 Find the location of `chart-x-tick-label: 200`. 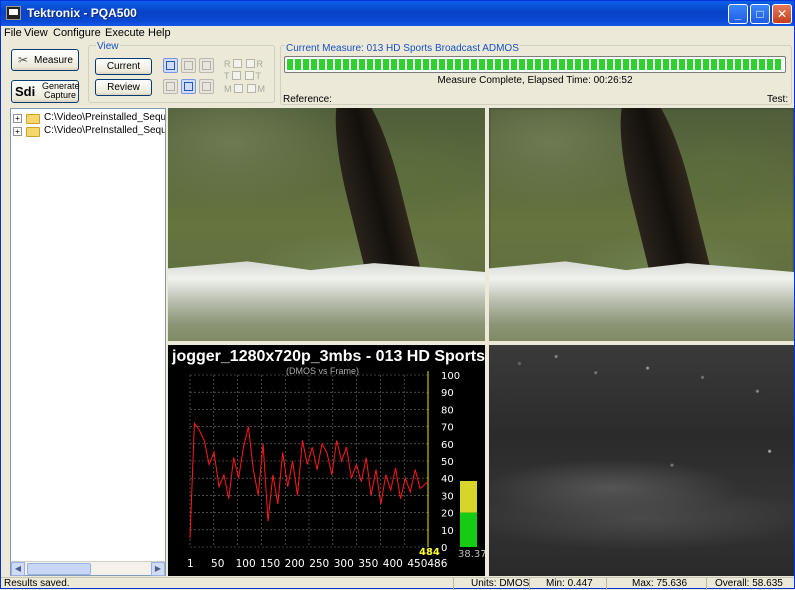

chart-x-tick-label: 200 is located at coordinates (295, 564).